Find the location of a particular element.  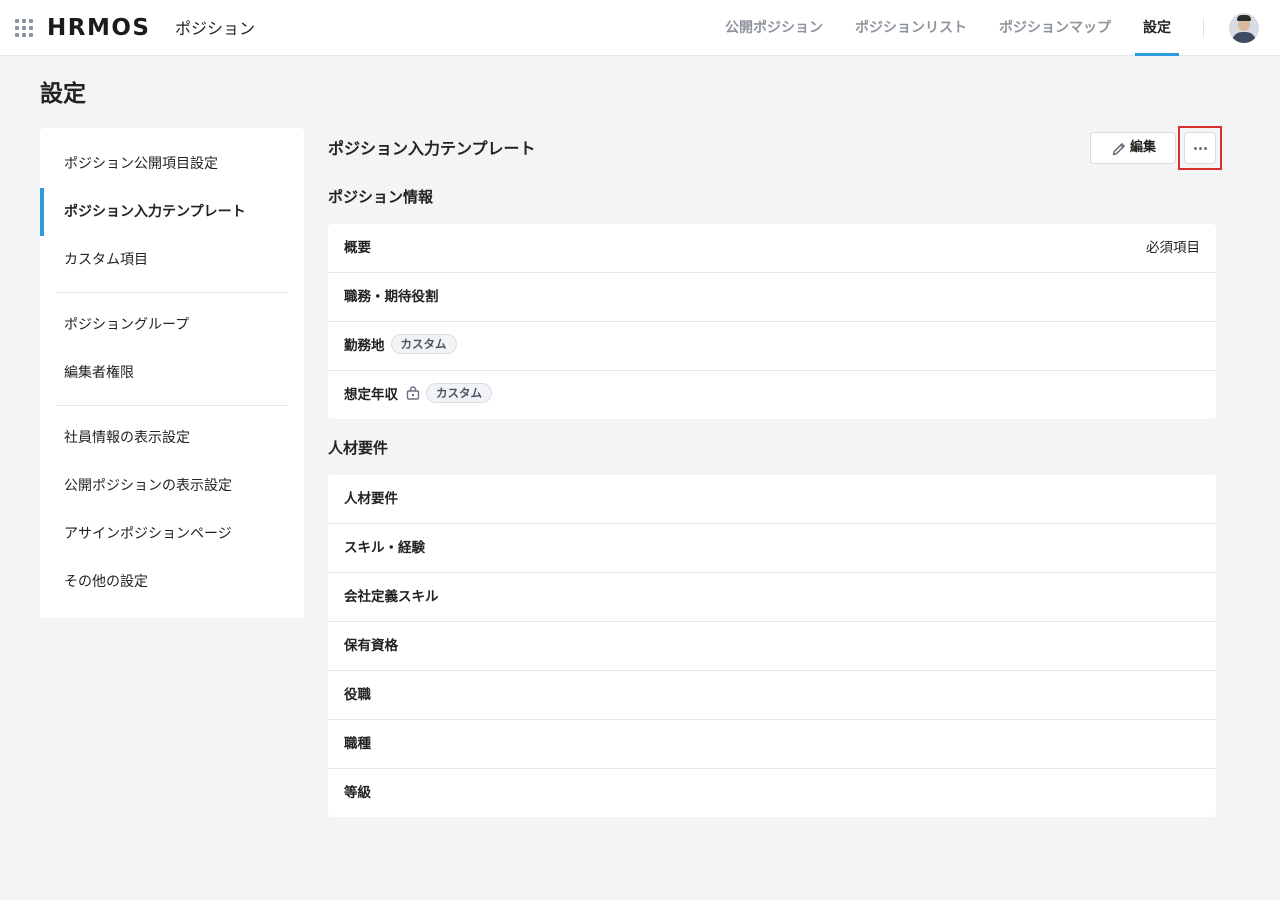

more-horizontal-icon is located at coordinates (1195, 148).